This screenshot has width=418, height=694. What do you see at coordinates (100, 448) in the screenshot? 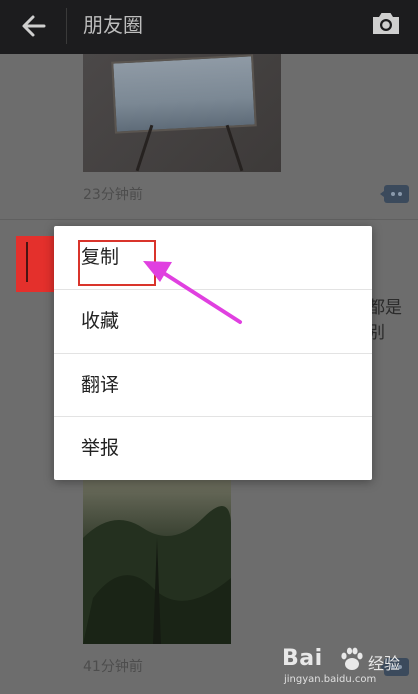
I see `menu-item-label: 举报` at bounding box center [100, 448].